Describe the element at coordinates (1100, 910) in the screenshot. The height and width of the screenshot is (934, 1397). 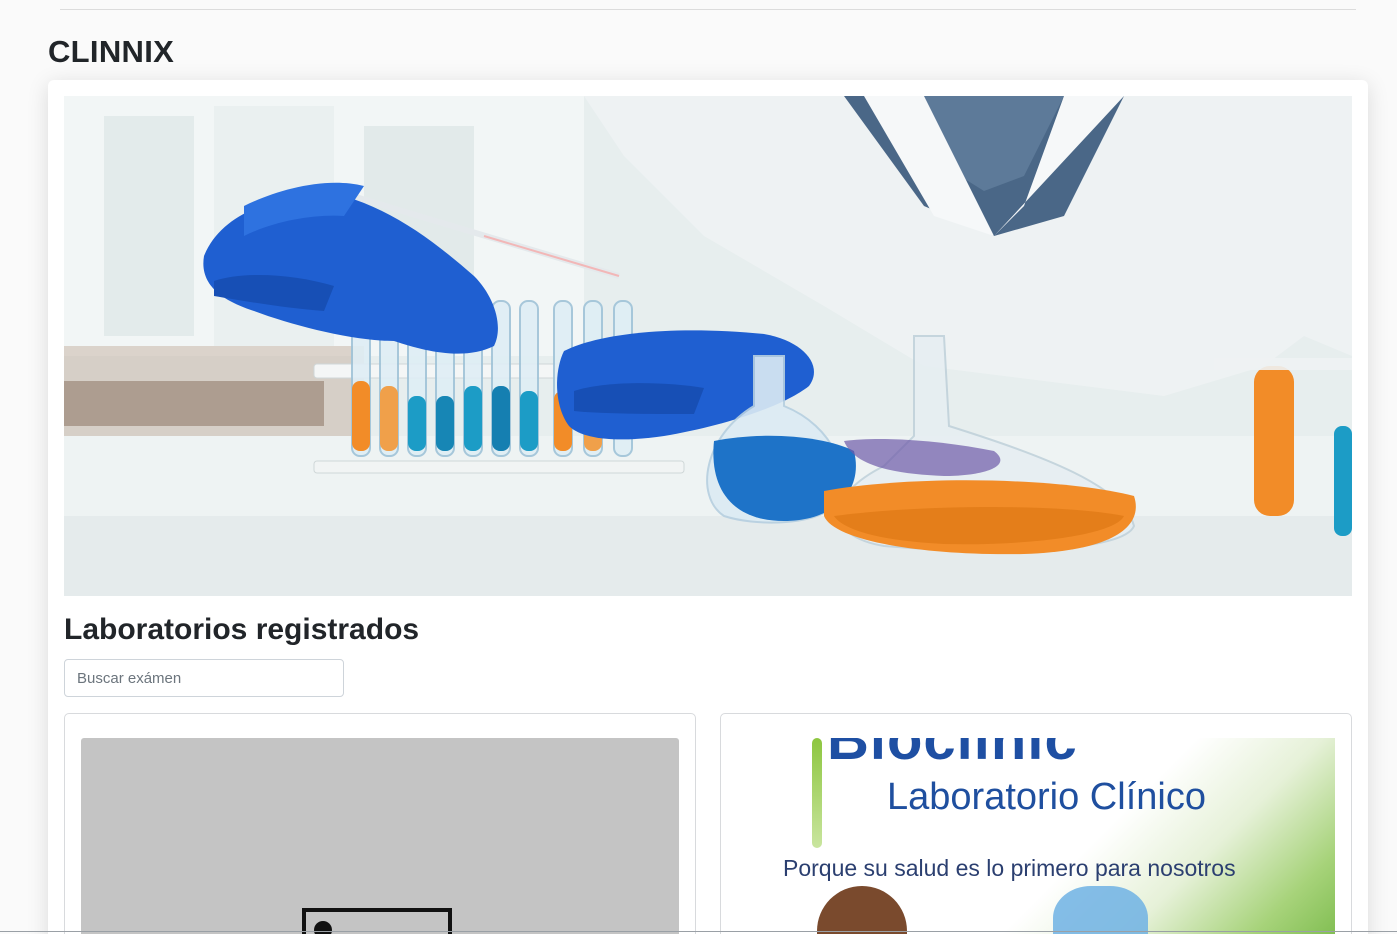
I see `ad-glove-figure` at that location.